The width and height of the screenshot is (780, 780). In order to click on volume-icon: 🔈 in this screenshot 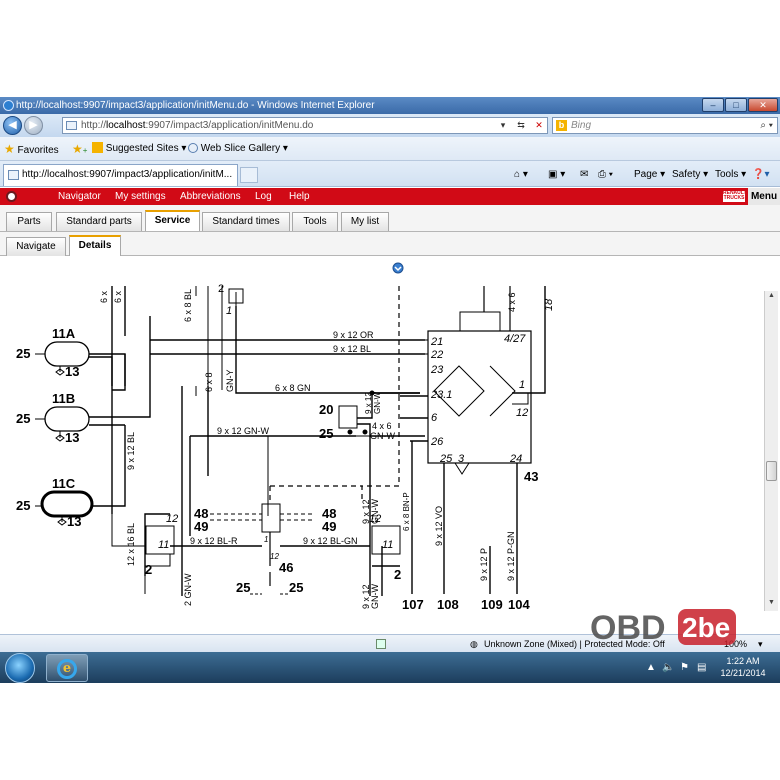, I will do `click(668, 667)`.